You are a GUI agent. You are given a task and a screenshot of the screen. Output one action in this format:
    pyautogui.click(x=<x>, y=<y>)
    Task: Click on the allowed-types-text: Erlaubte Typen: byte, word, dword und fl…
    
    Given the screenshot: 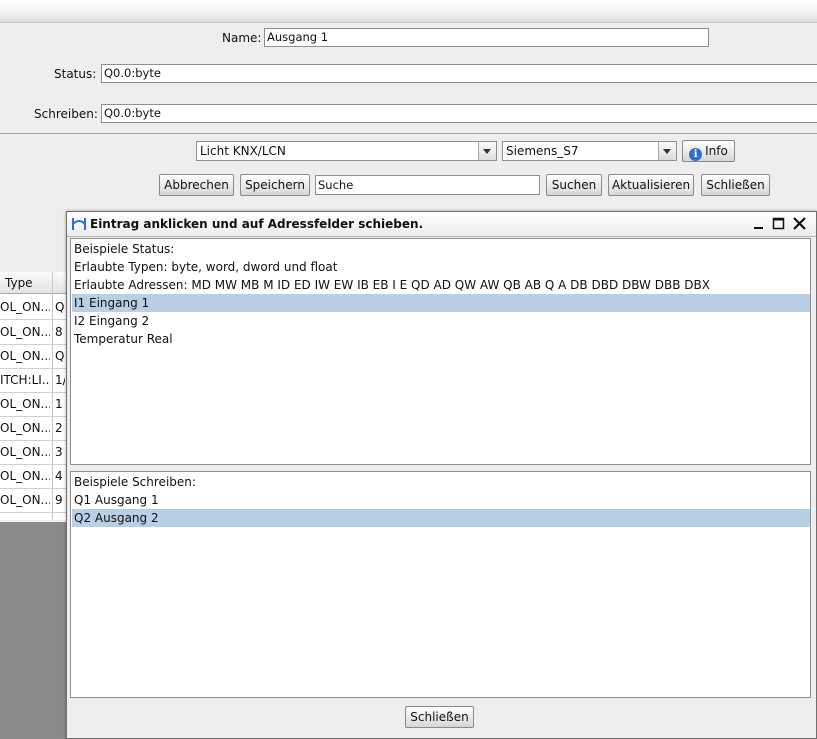 What is the action you would take?
    pyautogui.click(x=206, y=267)
    